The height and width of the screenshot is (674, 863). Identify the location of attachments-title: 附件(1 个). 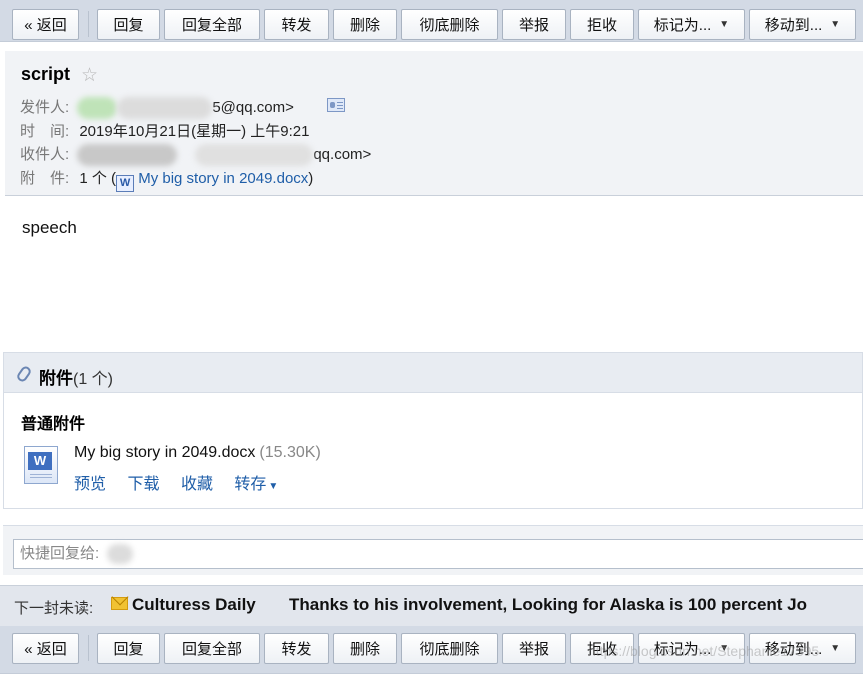
(76, 376).